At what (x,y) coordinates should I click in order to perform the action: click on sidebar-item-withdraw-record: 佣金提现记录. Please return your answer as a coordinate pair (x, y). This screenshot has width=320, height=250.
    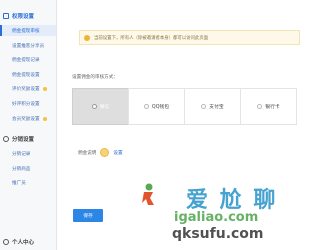
    Looking at the image, I should click on (28, 59).